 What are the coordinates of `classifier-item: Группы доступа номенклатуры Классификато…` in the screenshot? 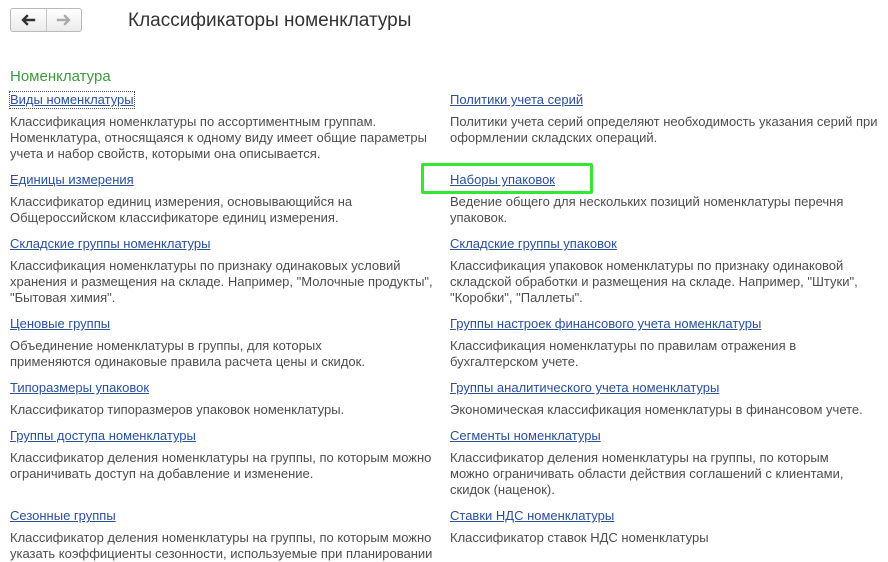 It's located at (225, 455).